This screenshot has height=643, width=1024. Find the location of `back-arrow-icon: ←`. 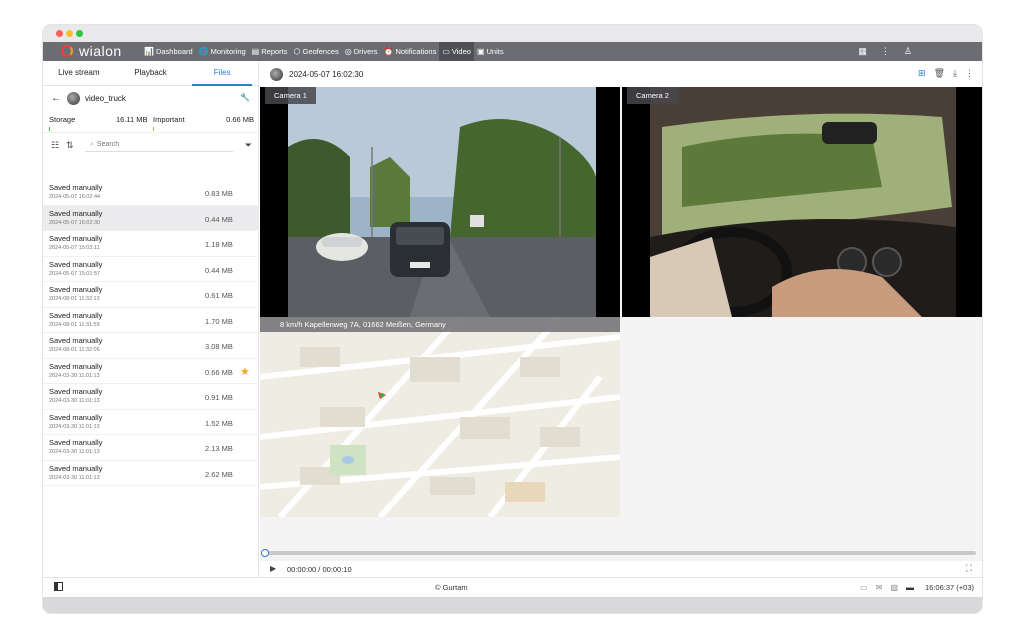

back-arrow-icon: ← is located at coordinates (56, 98).